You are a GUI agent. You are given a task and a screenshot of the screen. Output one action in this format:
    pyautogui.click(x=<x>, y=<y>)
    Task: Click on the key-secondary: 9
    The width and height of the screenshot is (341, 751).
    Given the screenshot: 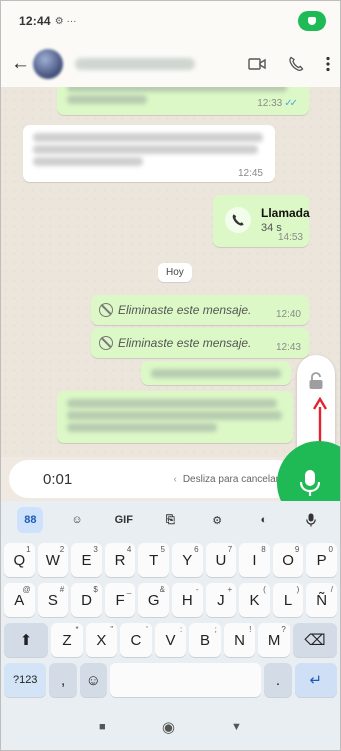 What is the action you would take?
    pyautogui.click(x=297, y=549)
    